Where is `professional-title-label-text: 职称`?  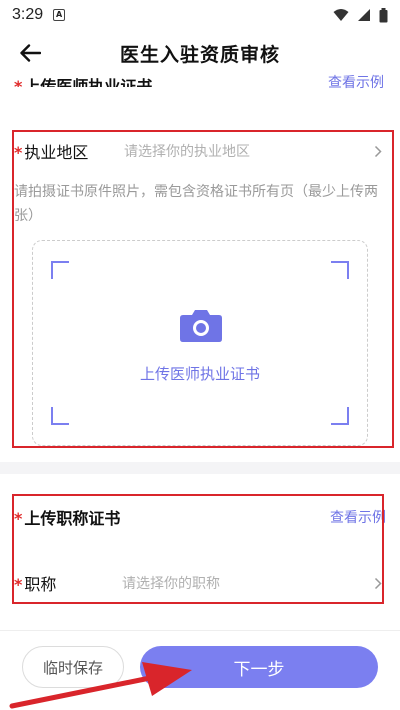
professional-title-label-text: 职称 is located at coordinates (40, 584).